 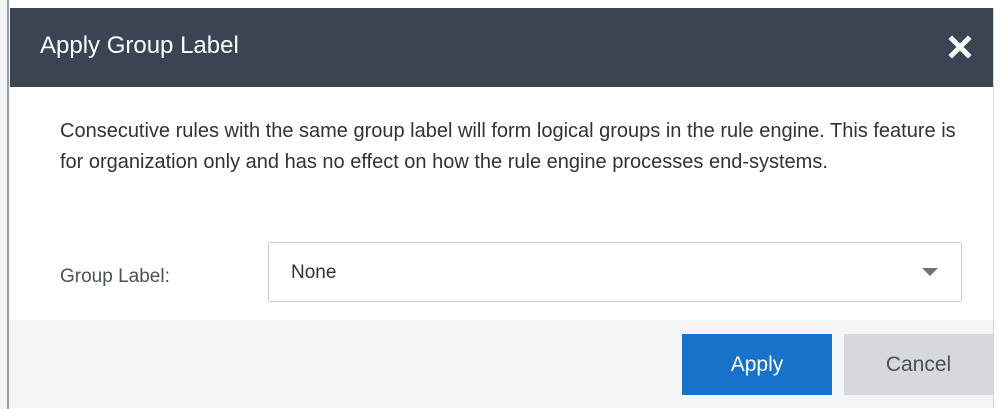 What do you see at coordinates (918, 364) in the screenshot?
I see `cancel-button: Cancel` at bounding box center [918, 364].